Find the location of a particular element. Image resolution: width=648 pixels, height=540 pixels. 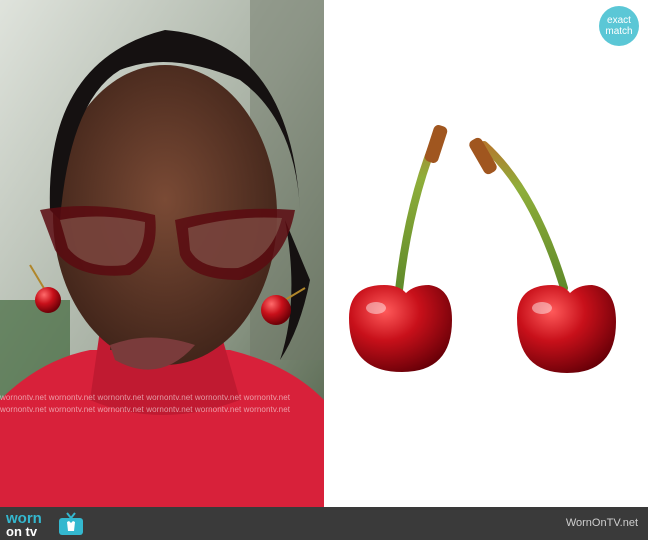

exact-match-badge: exact match is located at coordinates (619, 26).